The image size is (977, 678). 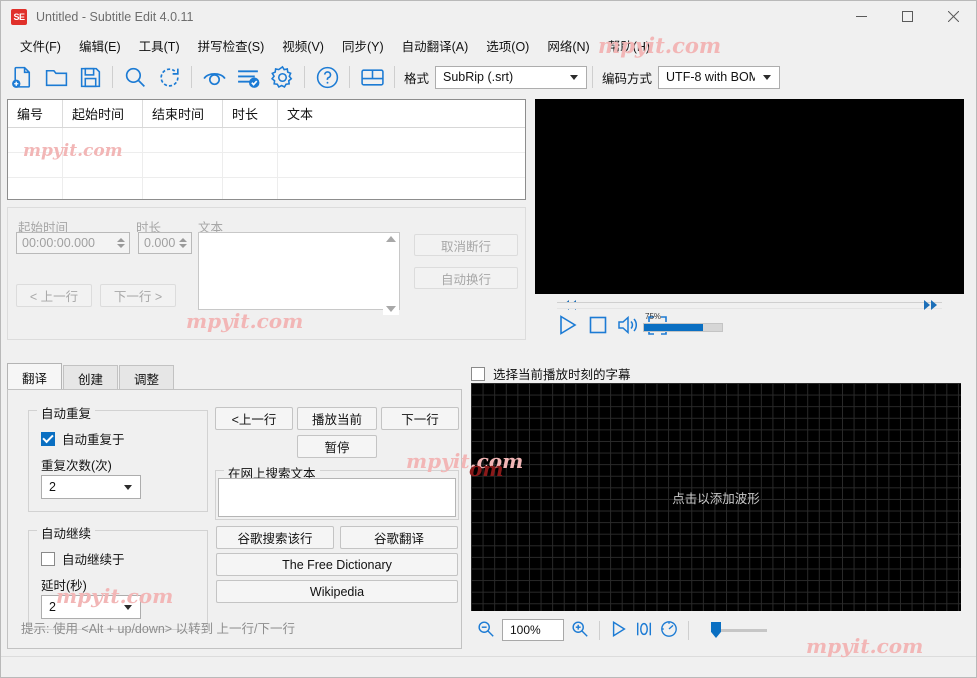 What do you see at coordinates (372, 77) in the screenshot?
I see `layout-icon` at bounding box center [372, 77].